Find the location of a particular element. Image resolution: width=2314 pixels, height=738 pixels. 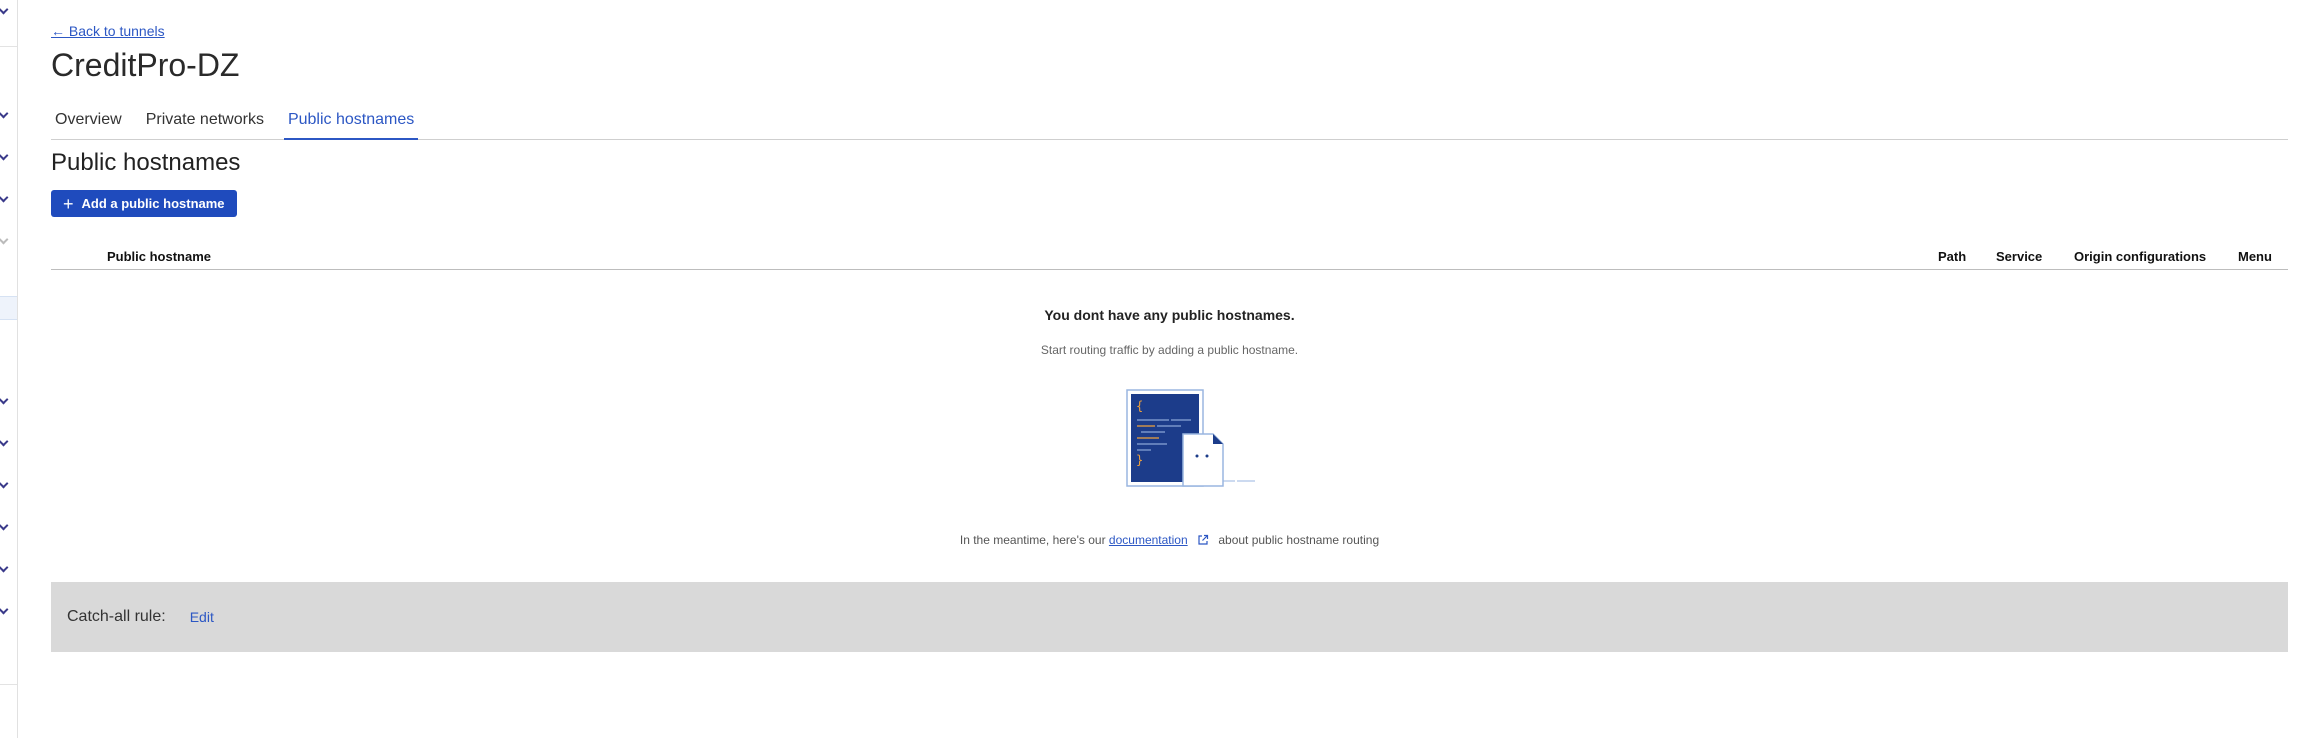

tab-private-networks: Private networks is located at coordinates (205, 120).